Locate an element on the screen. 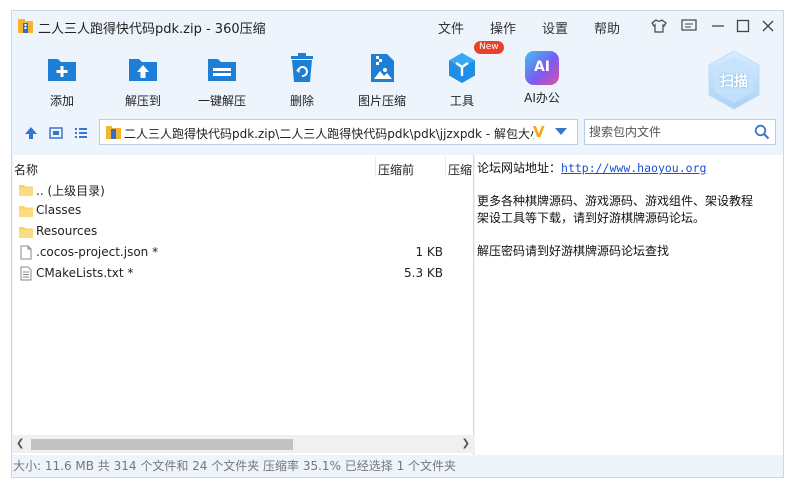 This screenshot has height=488, width=794. tools-button: 工具 is located at coordinates (462, 78).